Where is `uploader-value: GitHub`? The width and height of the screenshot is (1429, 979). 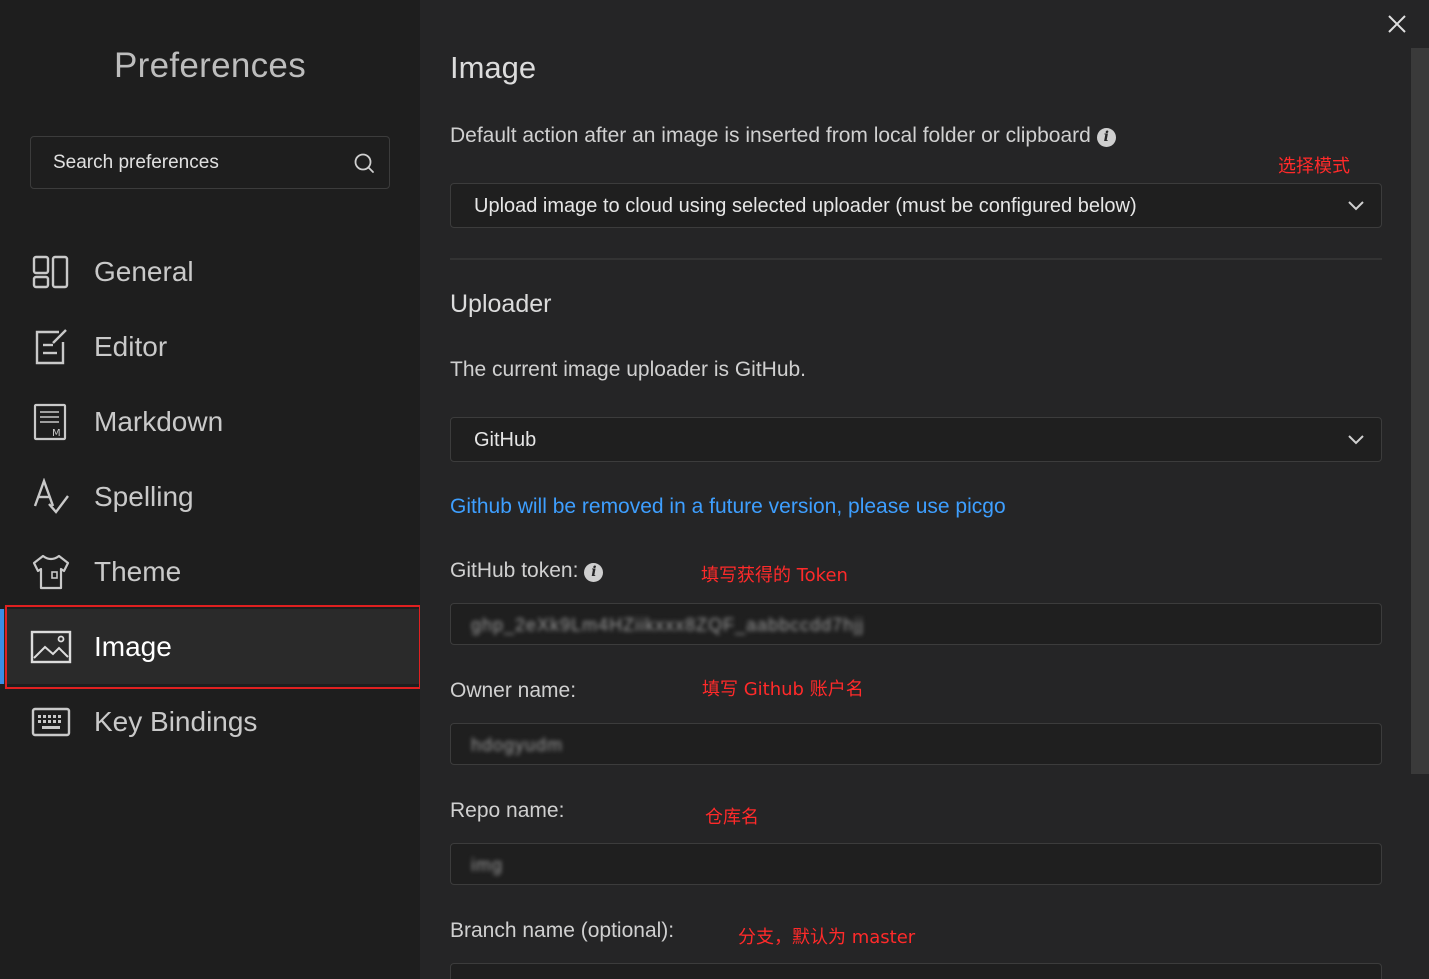 uploader-value: GitHub is located at coordinates (505, 440).